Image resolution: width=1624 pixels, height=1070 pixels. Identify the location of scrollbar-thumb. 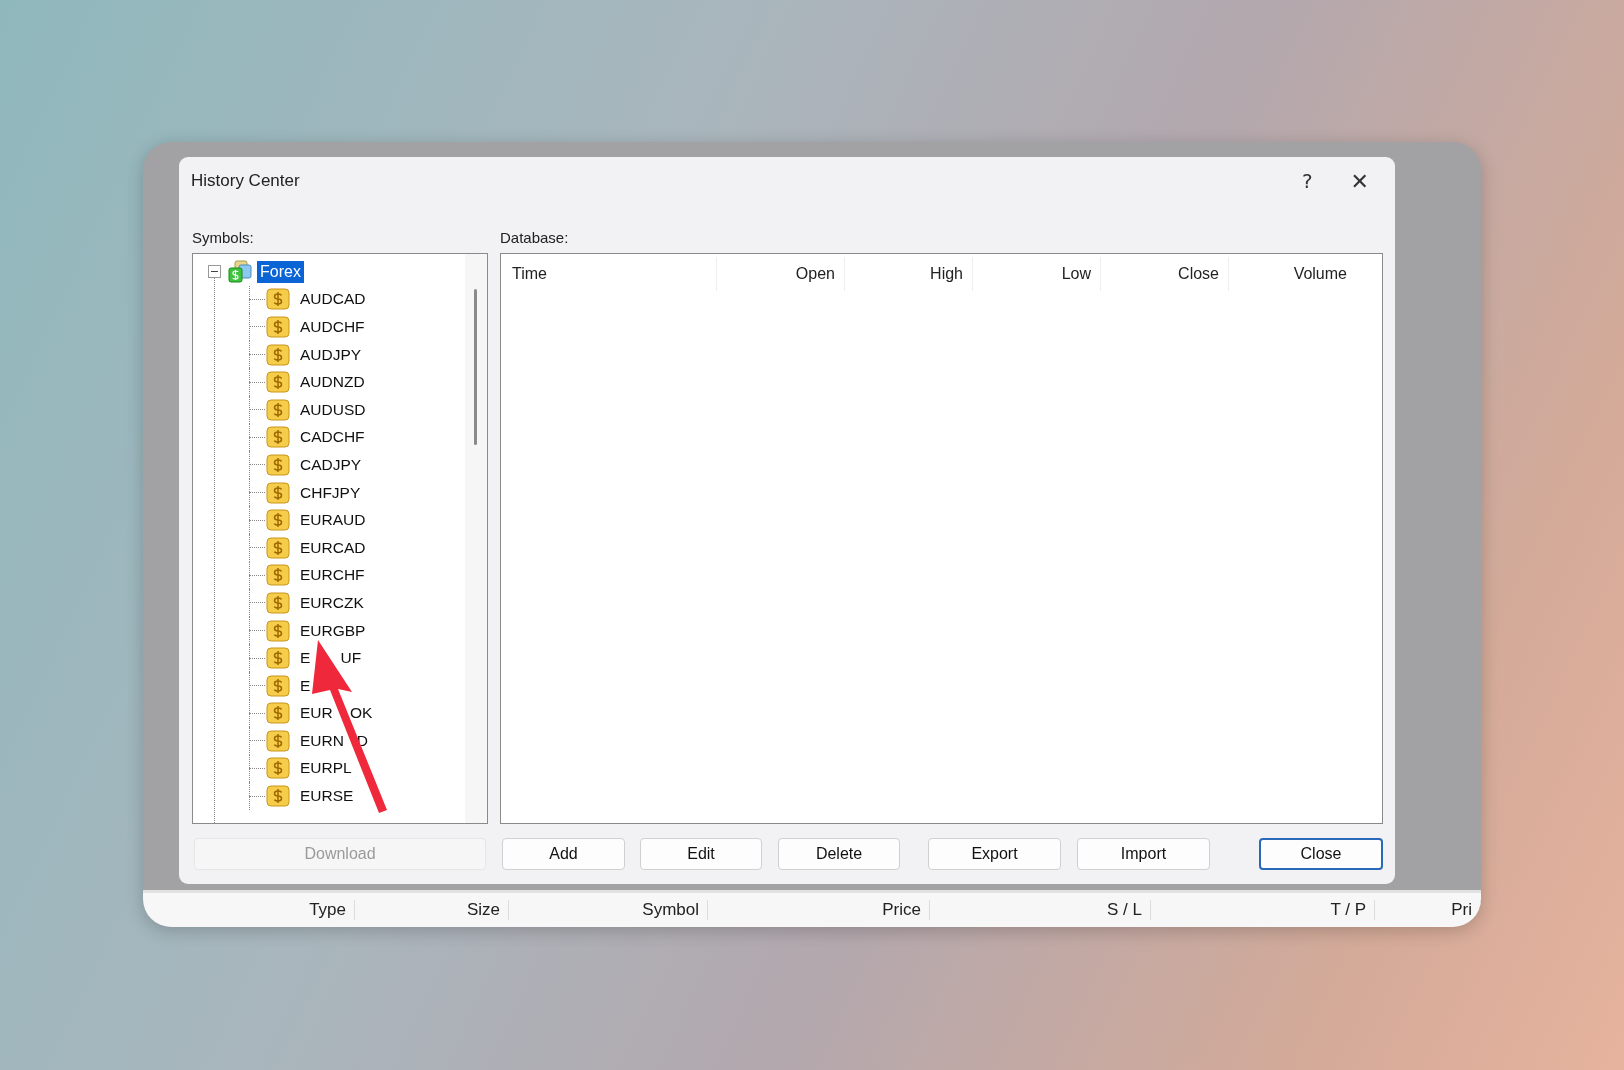
(475, 367).